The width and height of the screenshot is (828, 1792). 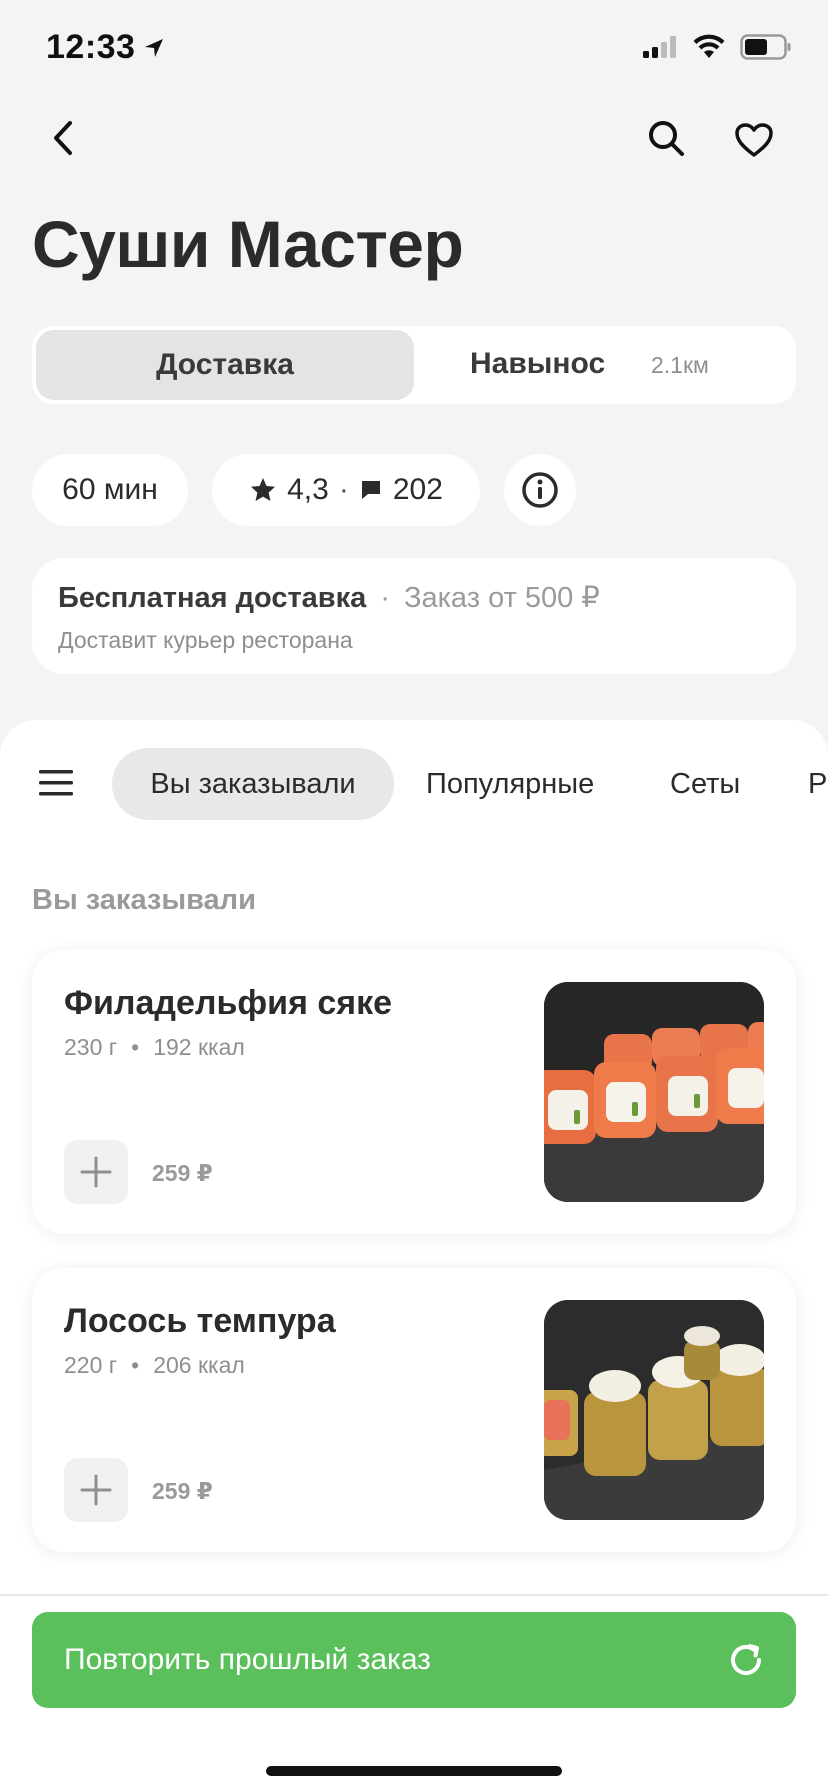 I want to click on status-bar-indicators, so click(x=717, y=47).